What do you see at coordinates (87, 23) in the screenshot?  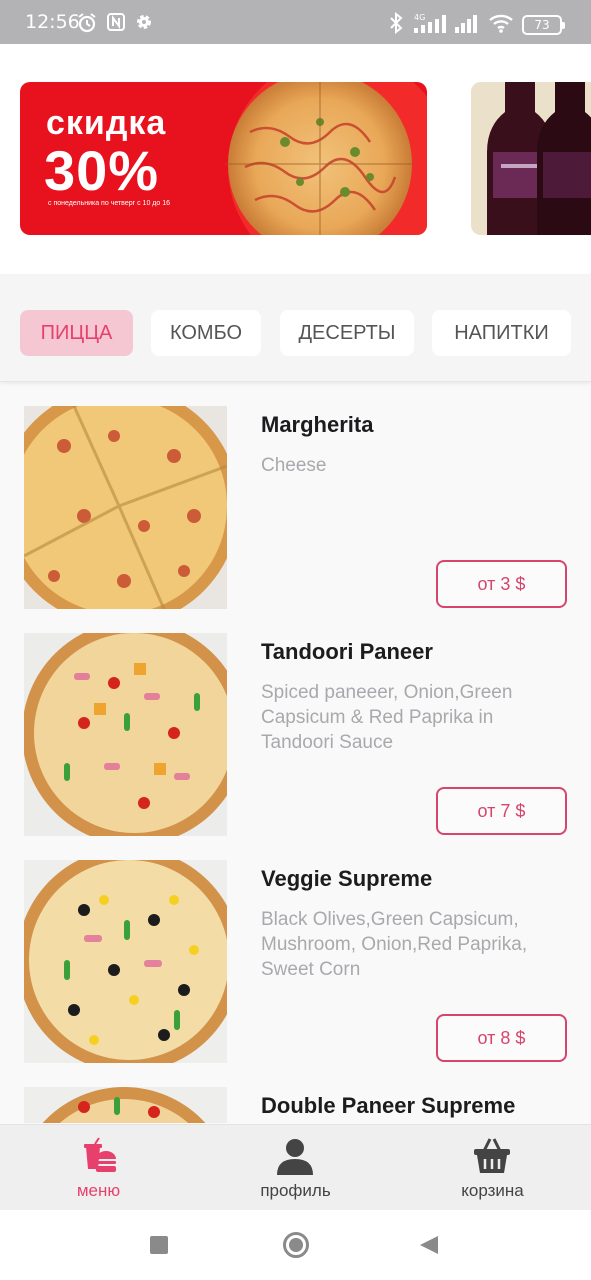 I see `alarm-icon` at bounding box center [87, 23].